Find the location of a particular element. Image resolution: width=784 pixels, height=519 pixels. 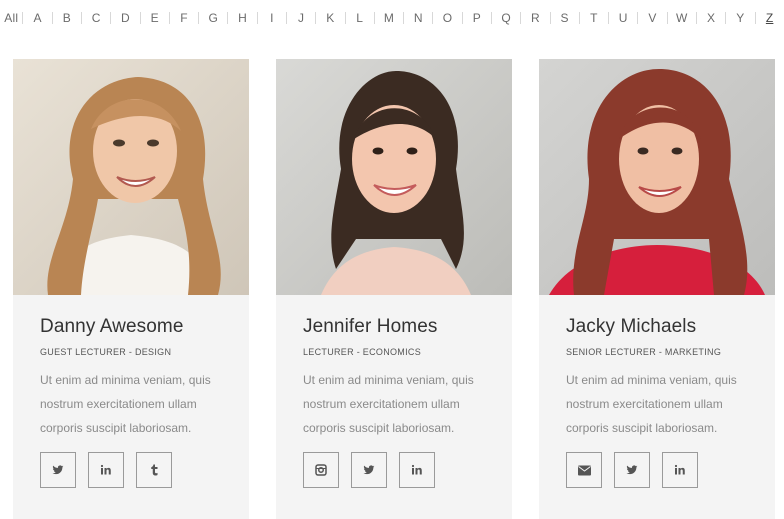

email-icon is located at coordinates (584, 470).